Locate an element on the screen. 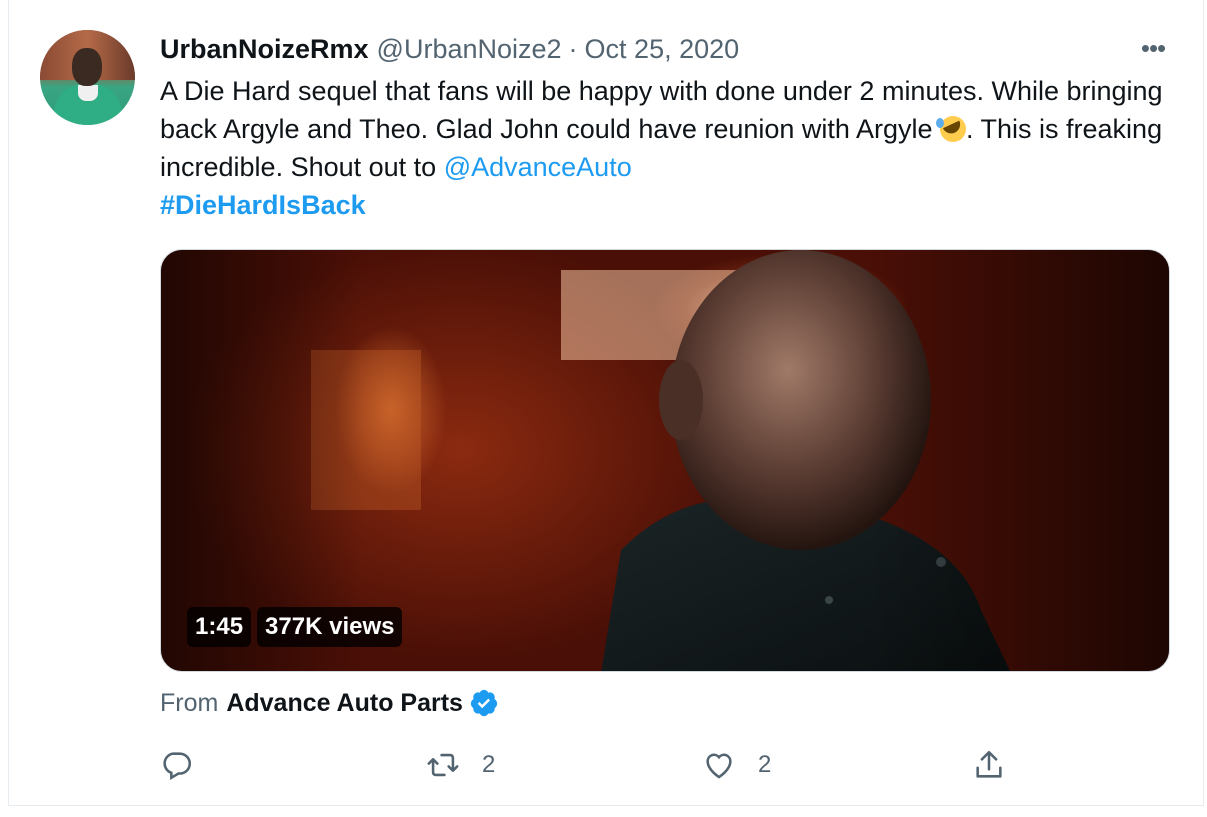 The height and width of the screenshot is (817, 1207). author-handle: @UrbanNoize2 is located at coordinates (469, 49).